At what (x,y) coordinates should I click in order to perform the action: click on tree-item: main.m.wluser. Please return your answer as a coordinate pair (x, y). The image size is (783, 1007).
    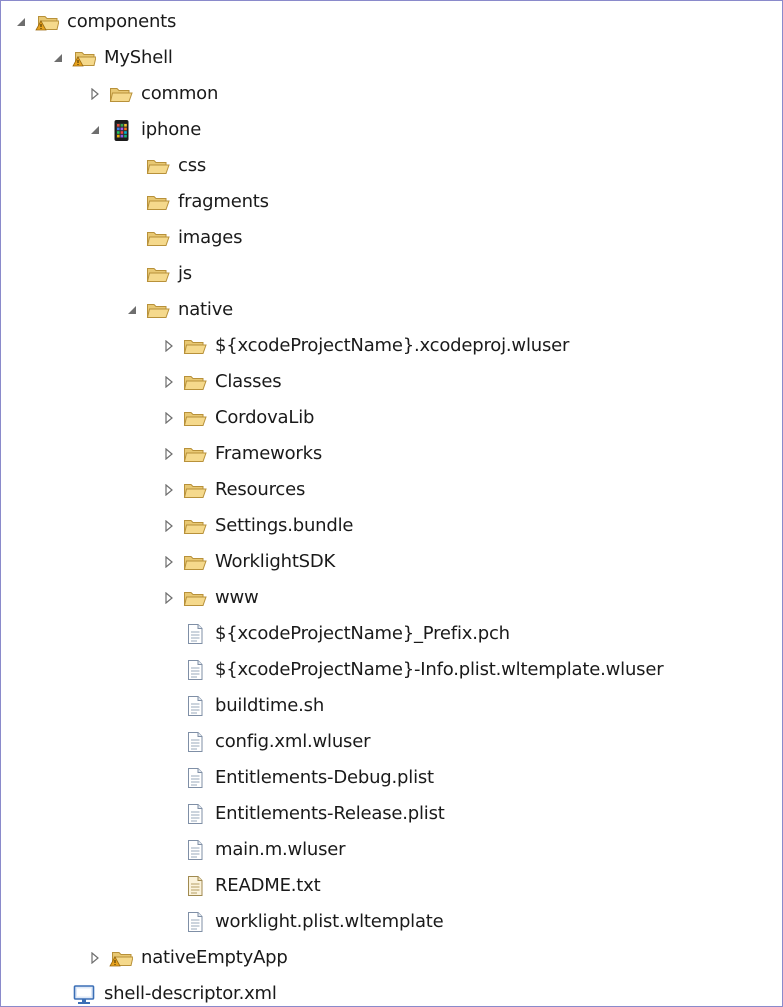
    Looking at the image, I should click on (391, 850).